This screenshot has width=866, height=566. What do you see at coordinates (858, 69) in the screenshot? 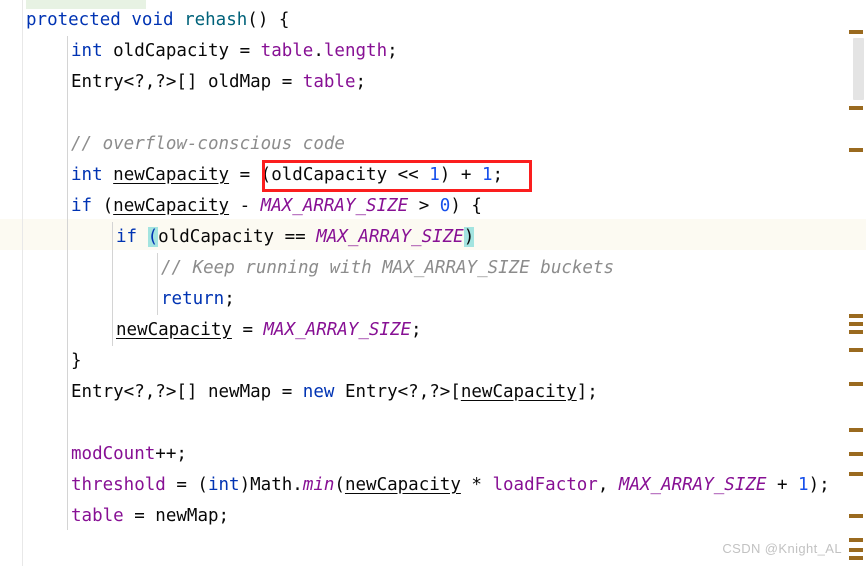
I see `vertical-scrollbar-thumb` at bounding box center [858, 69].